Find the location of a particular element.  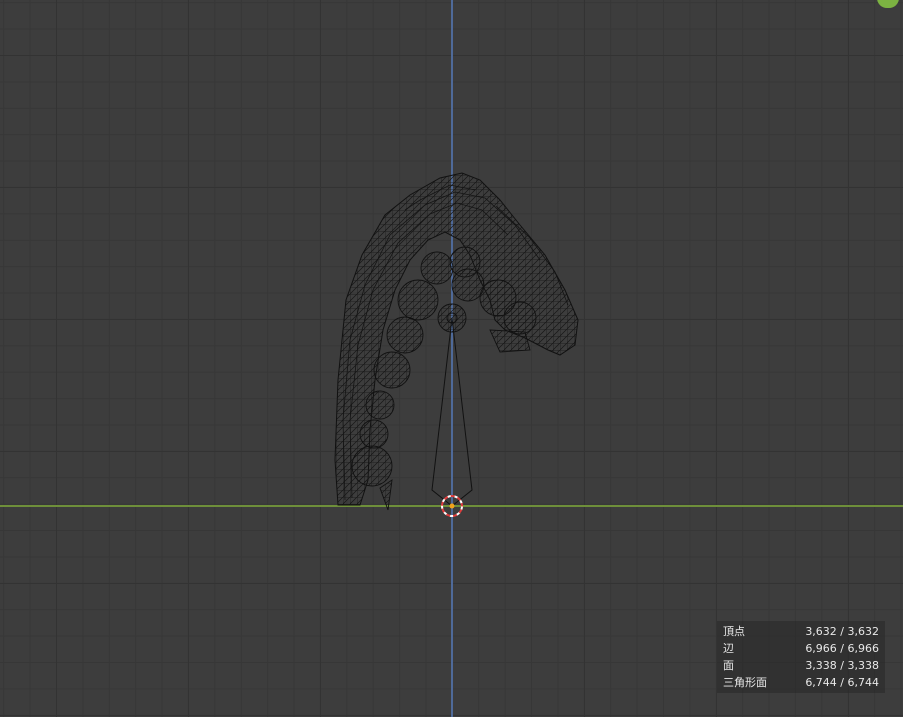

stat-row-triangles: 三角形面 6,744 / 6,744 is located at coordinates (801, 682).